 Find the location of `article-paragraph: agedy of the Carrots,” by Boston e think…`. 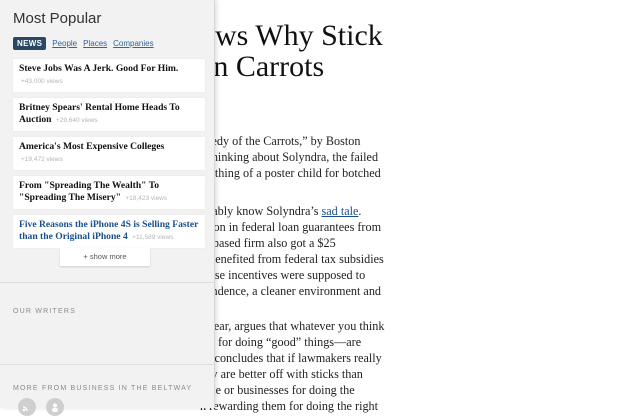

article-paragraph: agedy of the Carrots,” by Boston e think… is located at coordinates (290, 157).